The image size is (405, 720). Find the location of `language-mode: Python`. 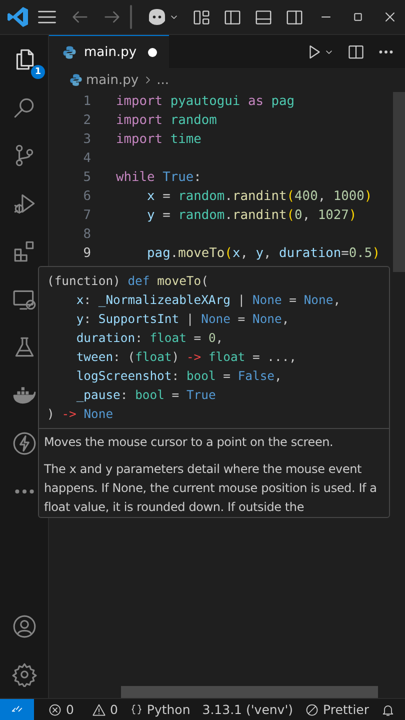

language-mode: Python is located at coordinates (160, 709).